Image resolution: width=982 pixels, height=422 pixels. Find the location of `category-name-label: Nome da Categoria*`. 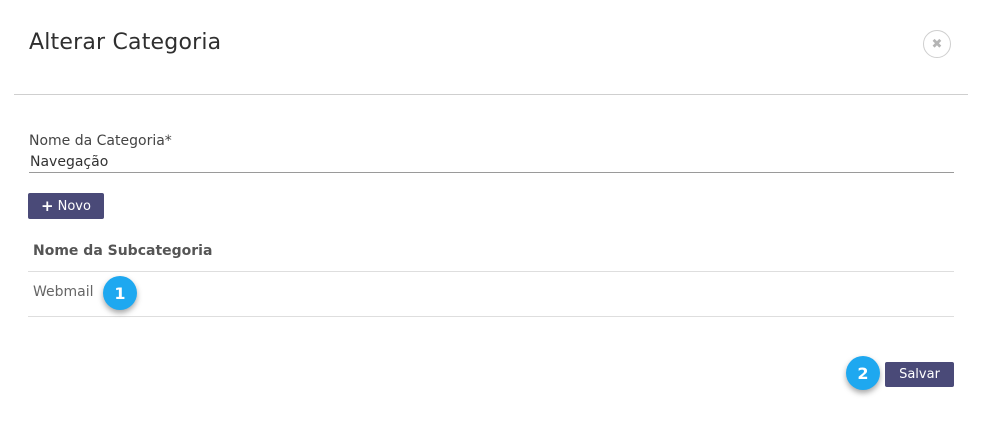

category-name-label: Nome da Categoria* is located at coordinates (100, 141).